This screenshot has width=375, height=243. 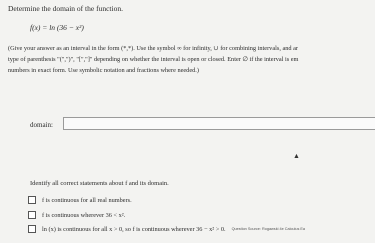 I want to click on domain-input, so click(x=219, y=123).